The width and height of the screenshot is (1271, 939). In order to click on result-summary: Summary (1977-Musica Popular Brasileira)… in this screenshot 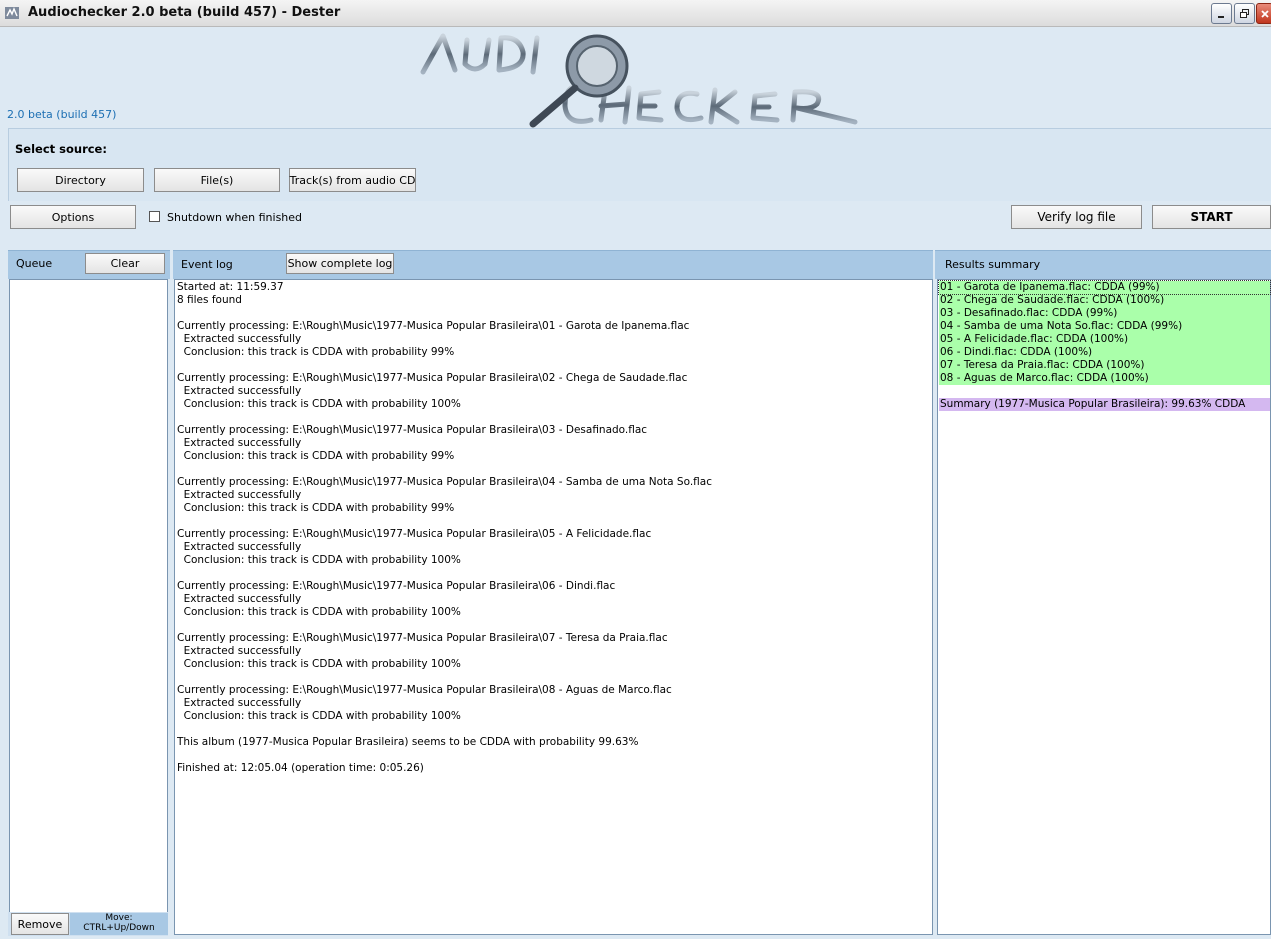, I will do `click(1104, 404)`.